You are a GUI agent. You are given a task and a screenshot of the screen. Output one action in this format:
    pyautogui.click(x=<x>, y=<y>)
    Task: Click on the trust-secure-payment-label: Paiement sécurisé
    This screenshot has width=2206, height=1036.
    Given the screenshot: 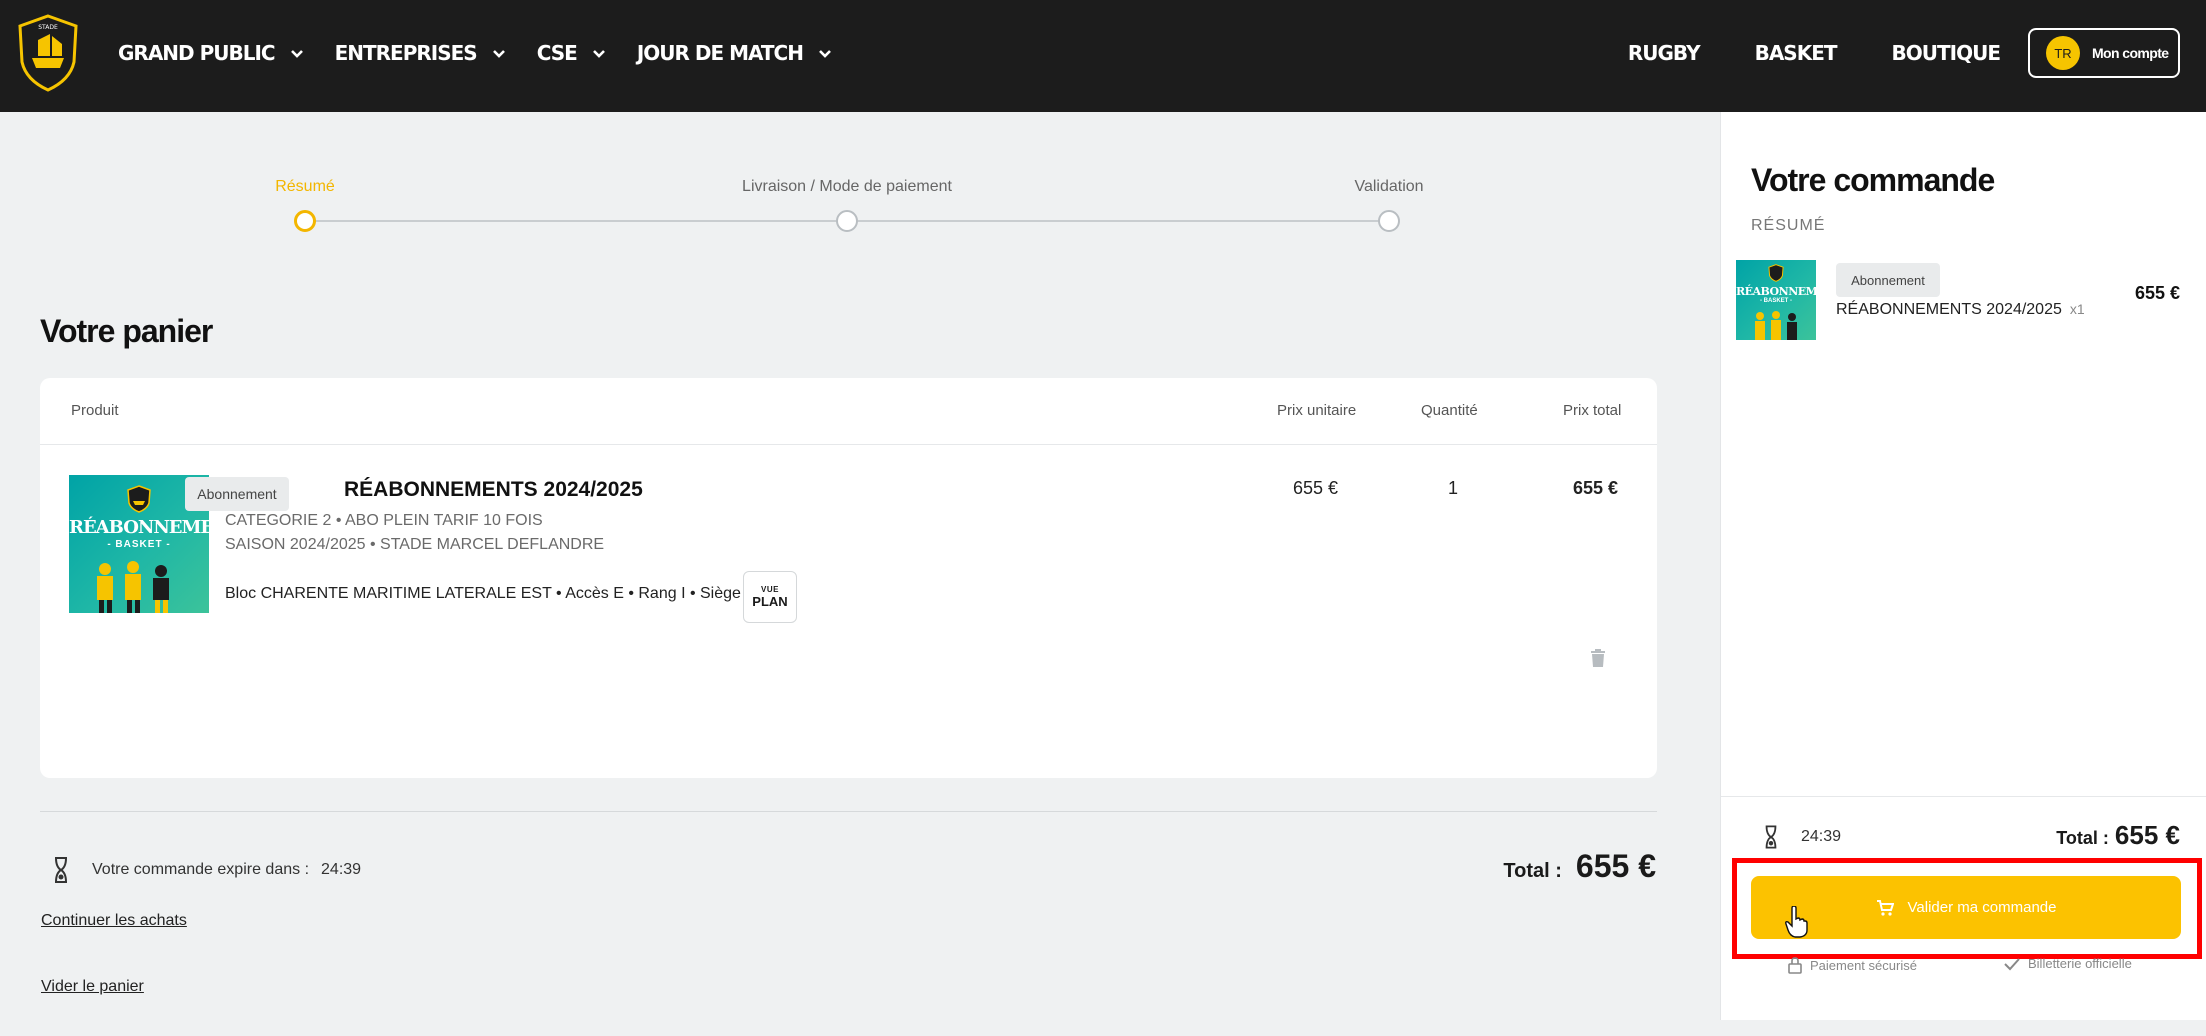 What is the action you would take?
    pyautogui.click(x=1863, y=965)
    